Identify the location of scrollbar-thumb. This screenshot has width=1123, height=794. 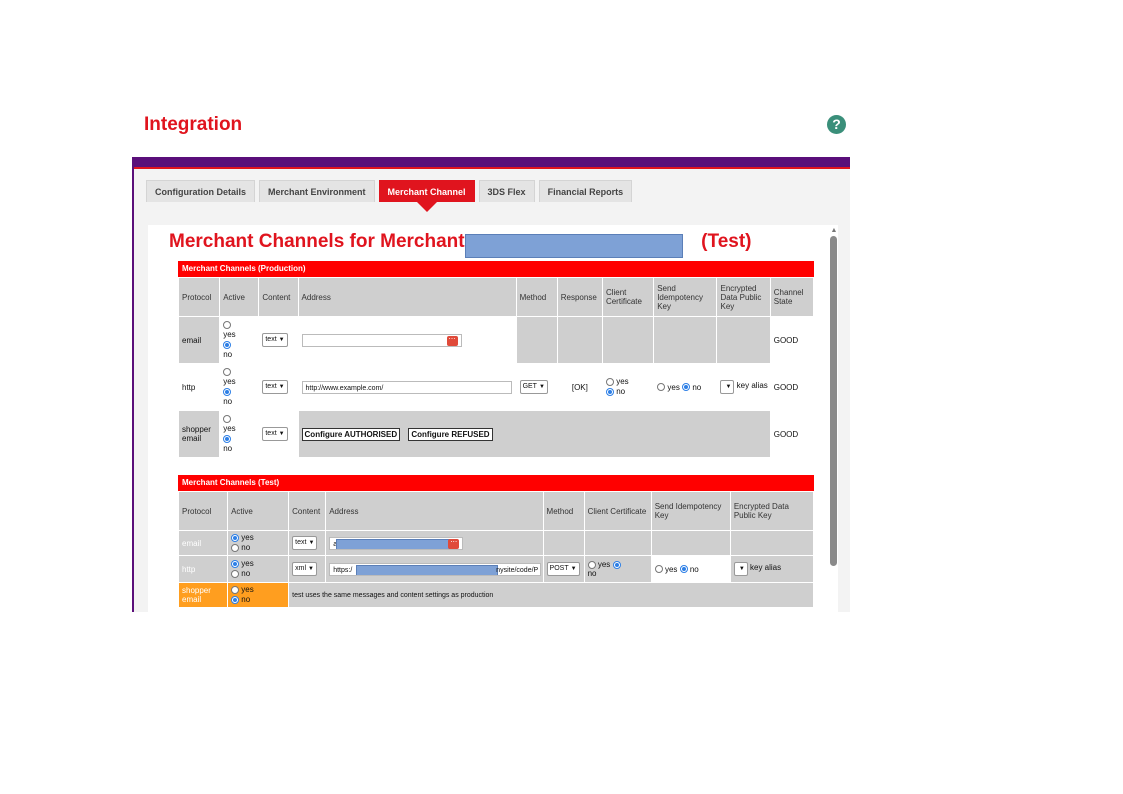
(833, 401).